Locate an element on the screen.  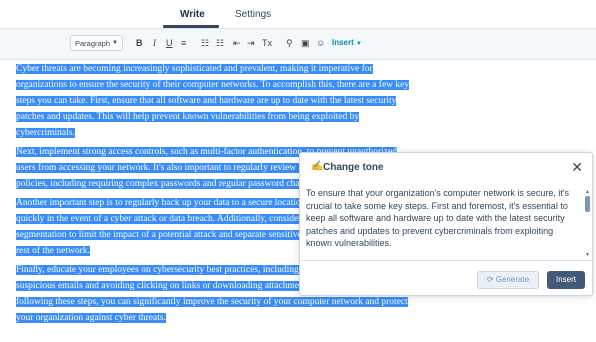
scroll-thumb is located at coordinates (587, 204).